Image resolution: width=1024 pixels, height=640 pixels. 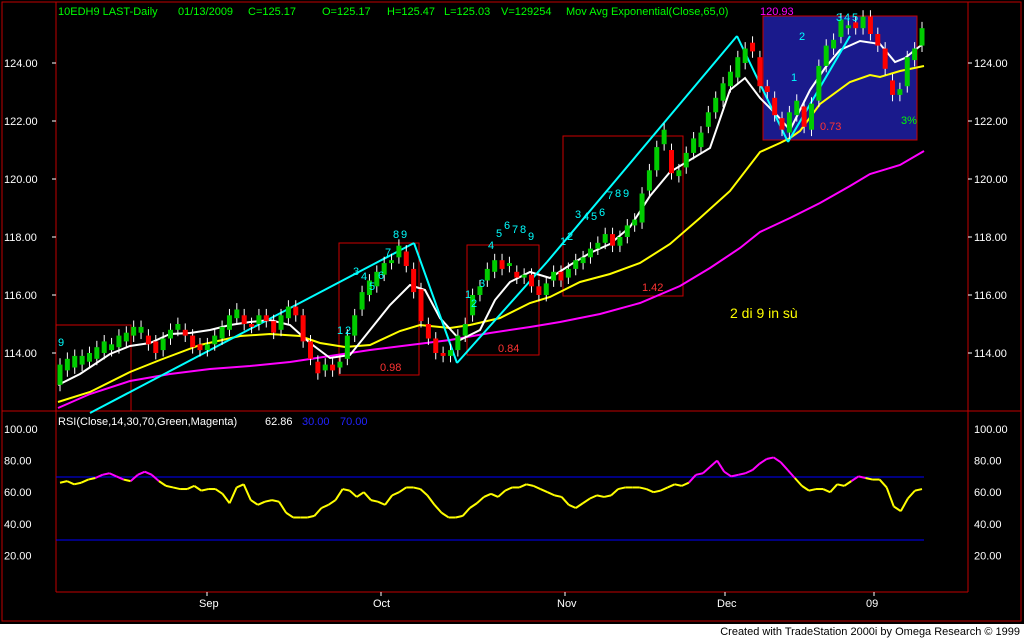 I want to click on header-low: L=125.03, so click(x=467, y=12).